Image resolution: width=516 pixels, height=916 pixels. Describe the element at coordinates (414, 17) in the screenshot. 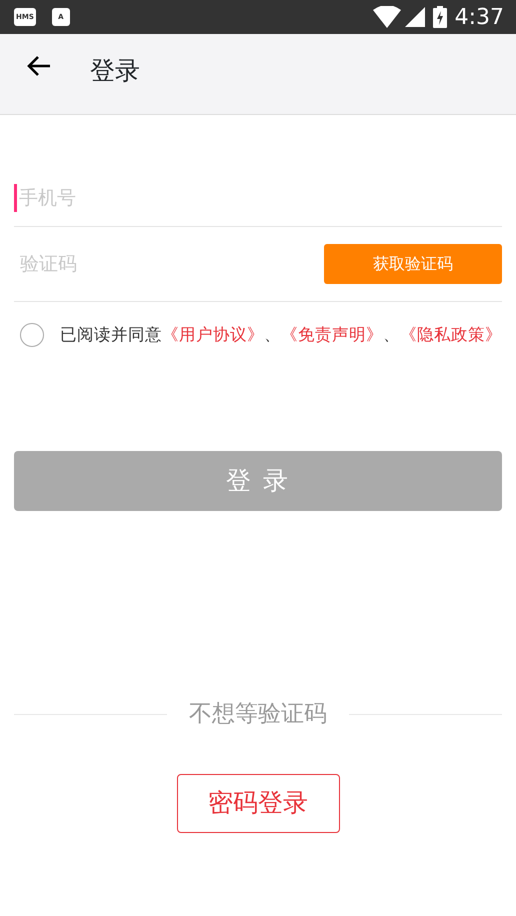

I see `signal-icon` at that location.